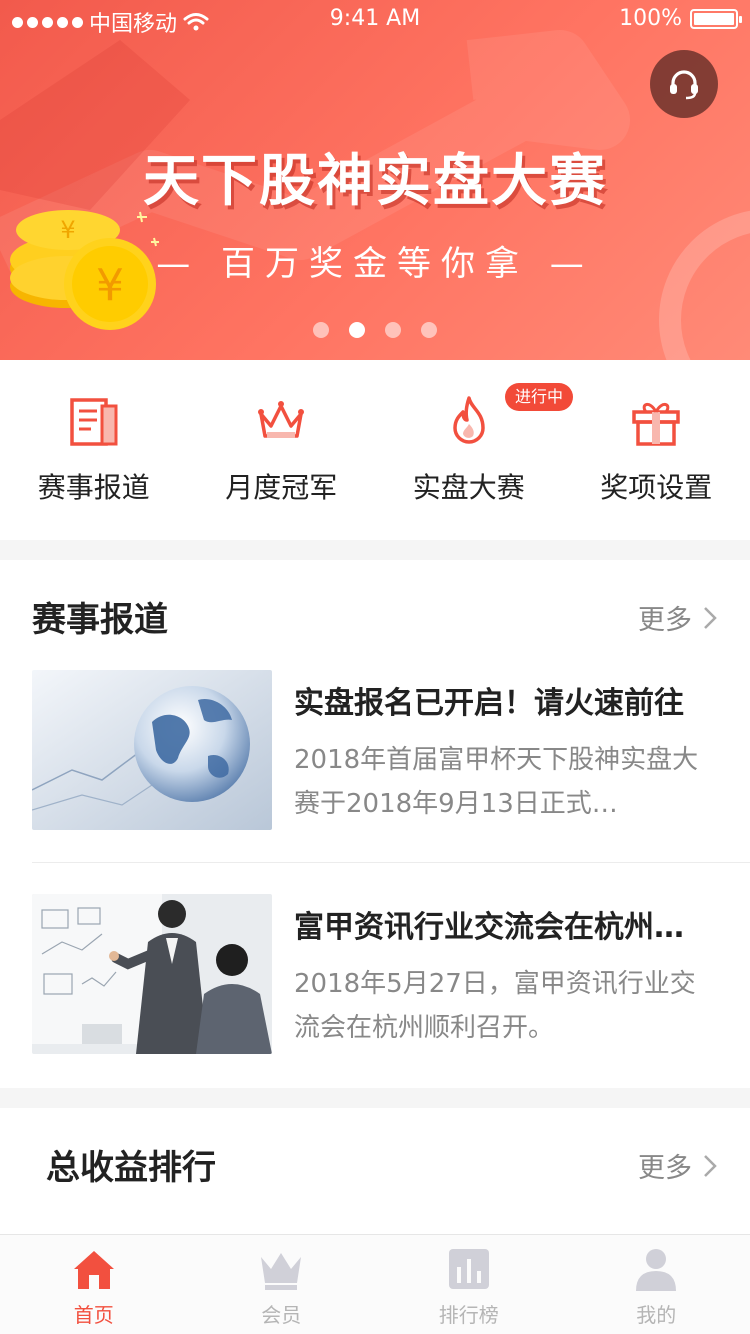 This screenshot has width=750, height=1334. What do you see at coordinates (656, 1270) in the screenshot?
I see `person-icon` at bounding box center [656, 1270].